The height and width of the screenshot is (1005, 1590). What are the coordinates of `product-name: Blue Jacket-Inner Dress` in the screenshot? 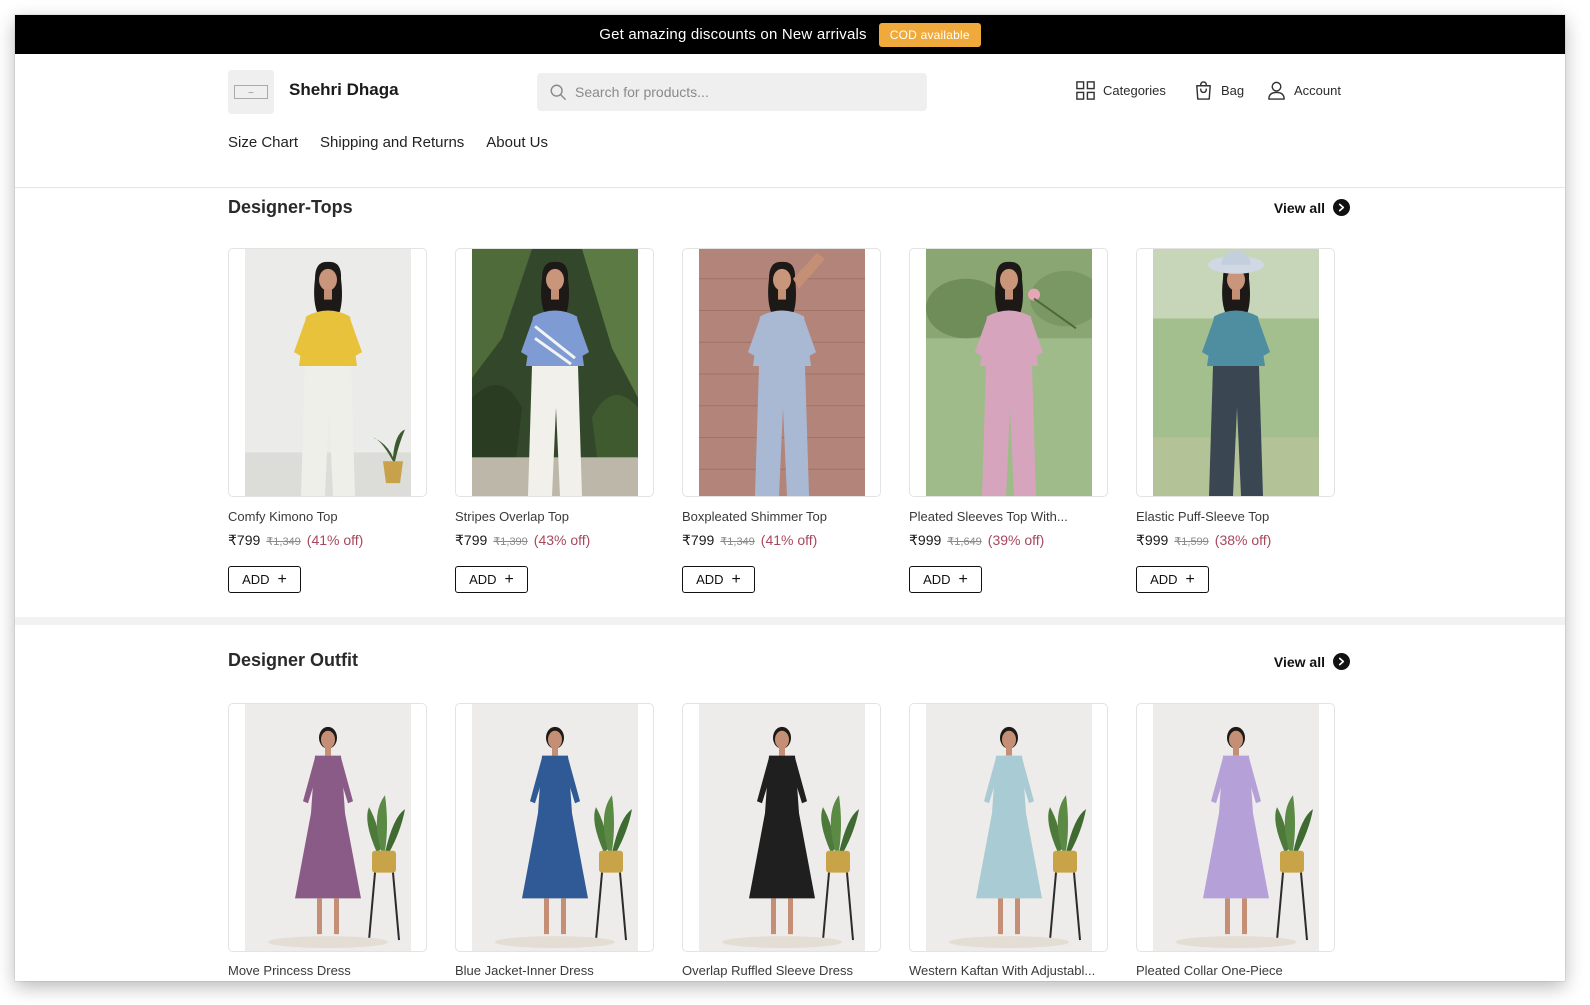 It's located at (554, 970).